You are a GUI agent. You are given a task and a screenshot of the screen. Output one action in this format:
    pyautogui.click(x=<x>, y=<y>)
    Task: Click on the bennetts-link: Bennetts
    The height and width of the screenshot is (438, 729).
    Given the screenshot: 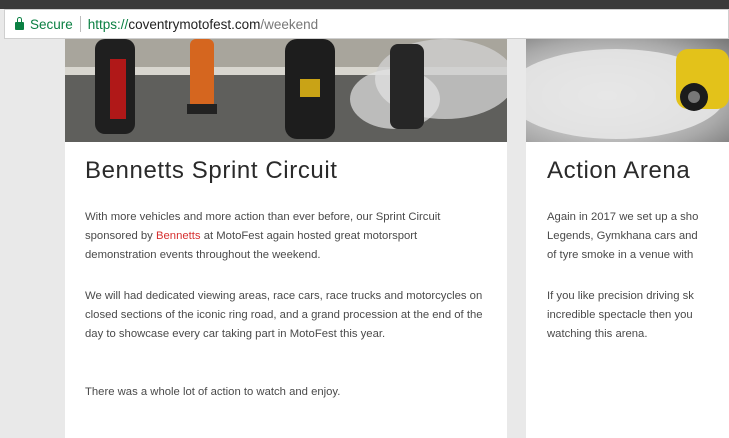 What is the action you would take?
    pyautogui.click(x=178, y=236)
    